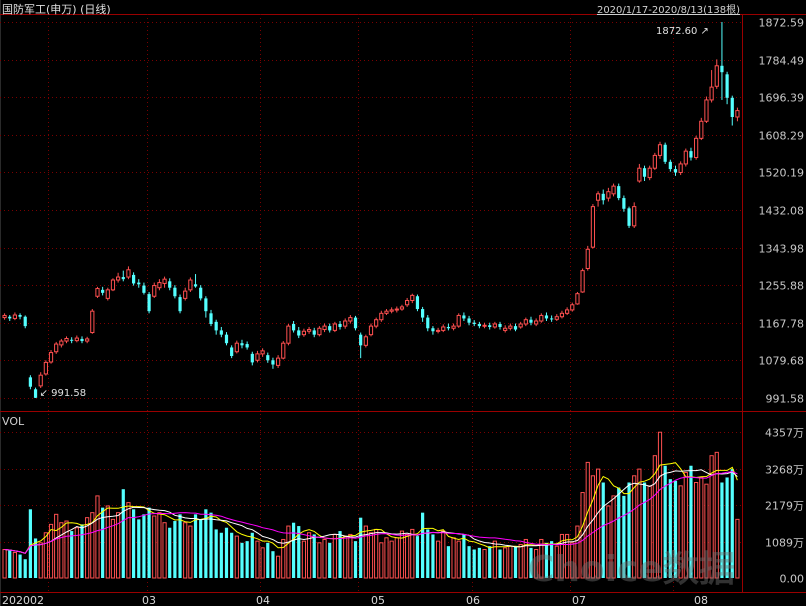 The image size is (806, 606). What do you see at coordinates (668, 8) in the screenshot?
I see `date-range: 2020/1/17-2020/8/13(138根)` at bounding box center [668, 8].